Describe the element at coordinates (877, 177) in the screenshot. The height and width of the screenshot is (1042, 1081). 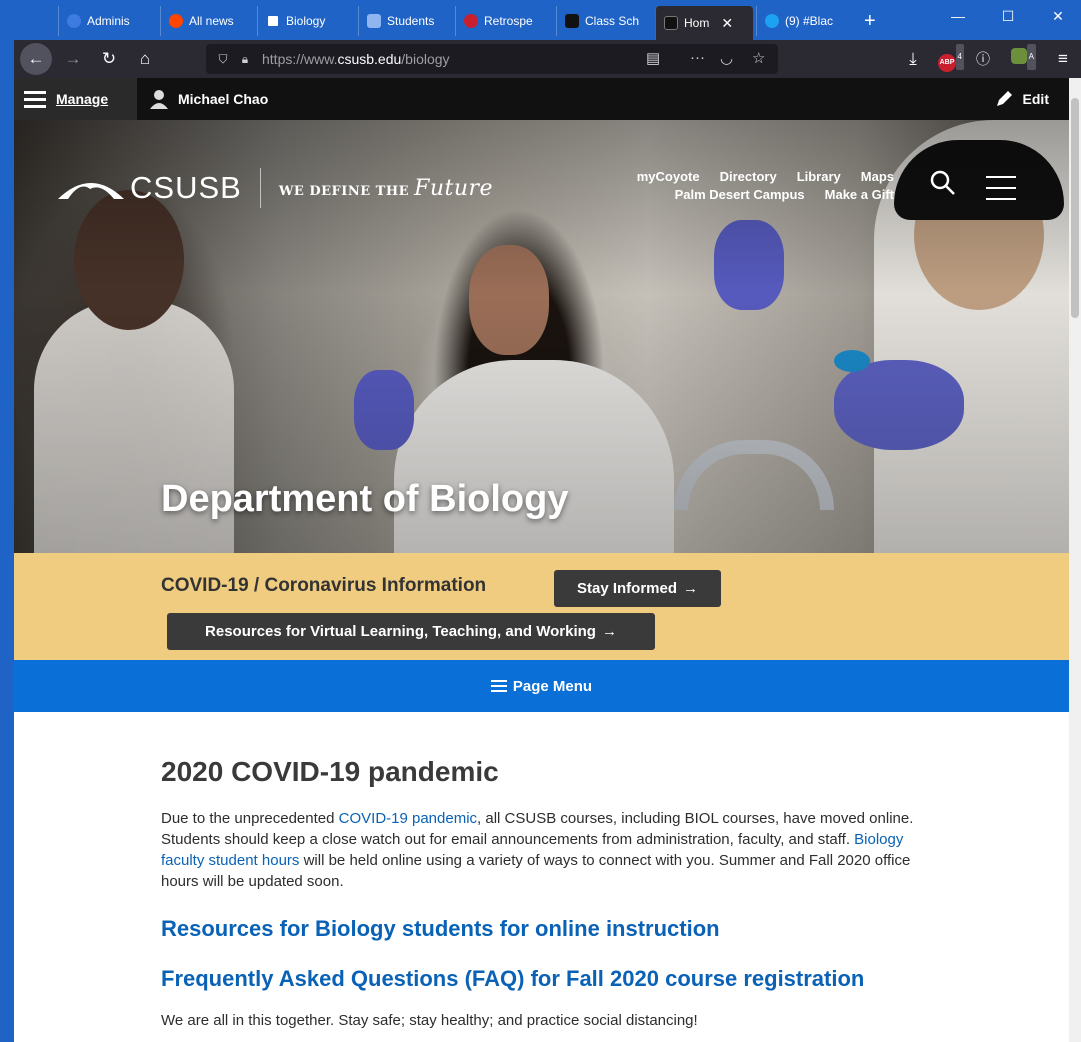
I see `link-maps: Maps` at that location.